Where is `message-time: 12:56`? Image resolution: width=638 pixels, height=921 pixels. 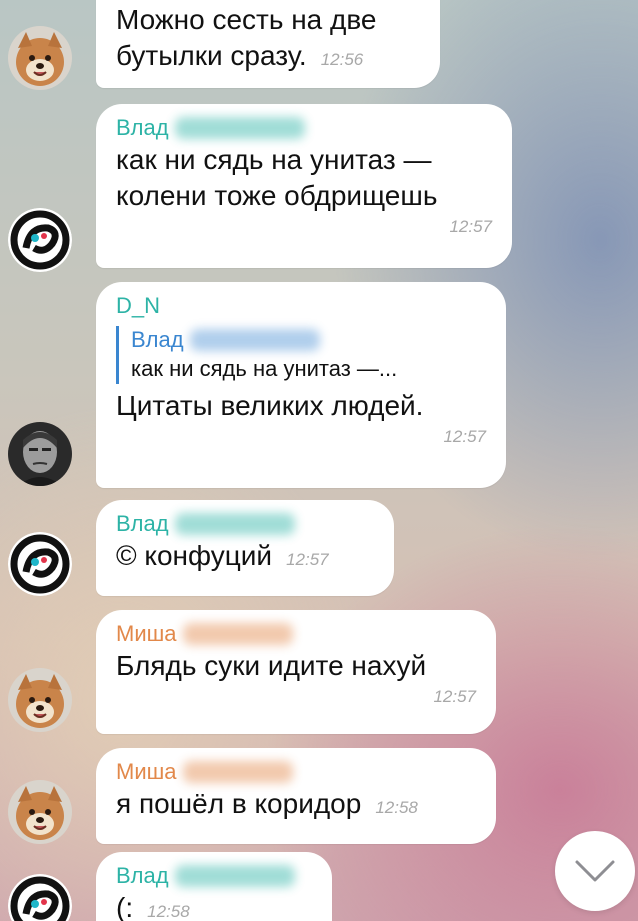 message-time: 12:56 is located at coordinates (342, 59).